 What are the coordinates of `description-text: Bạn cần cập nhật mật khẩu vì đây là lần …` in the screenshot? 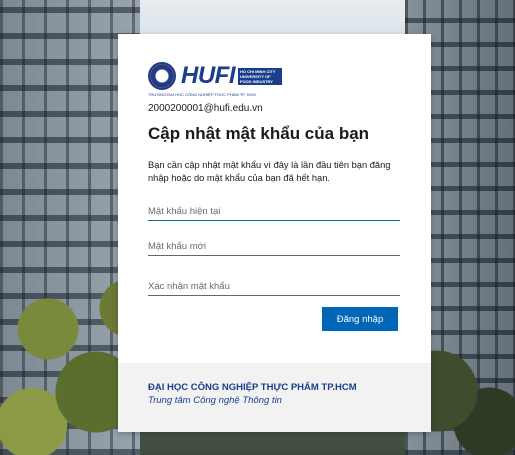 It's located at (269, 171).